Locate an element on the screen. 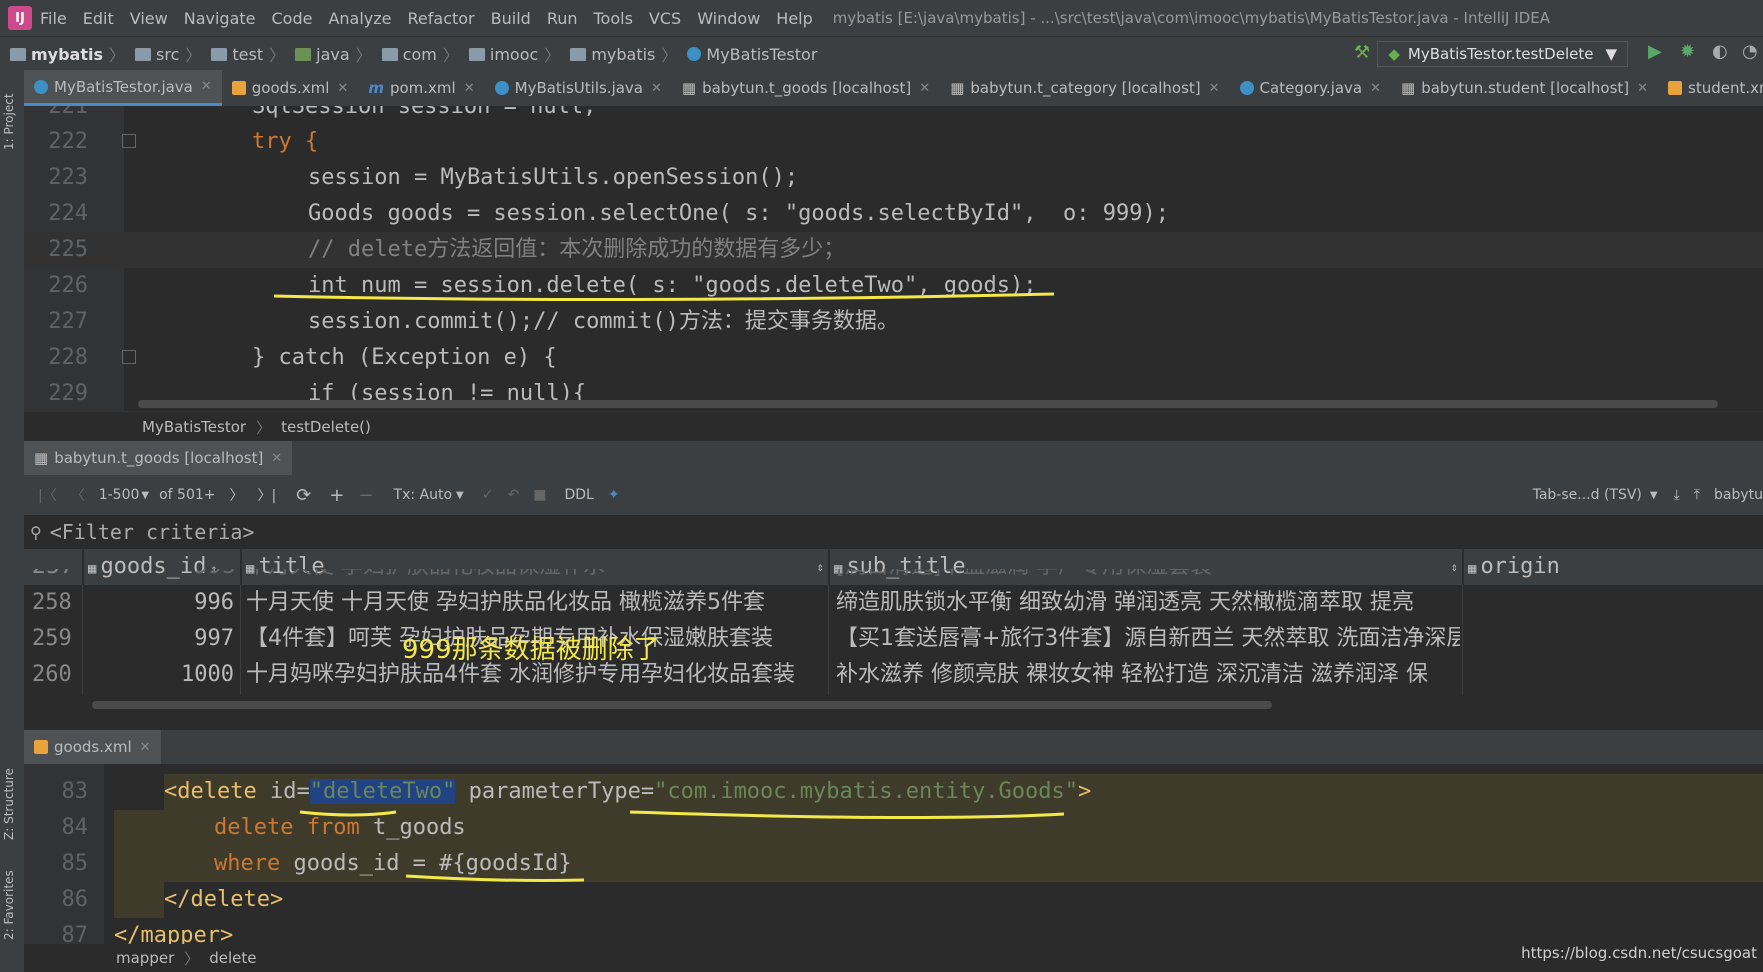  menu-build: Build is located at coordinates (511, 18).